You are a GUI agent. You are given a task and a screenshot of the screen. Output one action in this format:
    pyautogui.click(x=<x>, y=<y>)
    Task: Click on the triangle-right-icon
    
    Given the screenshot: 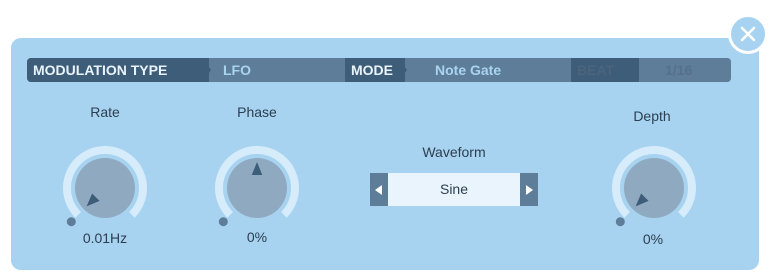 What is the action you would take?
    pyautogui.click(x=529, y=189)
    